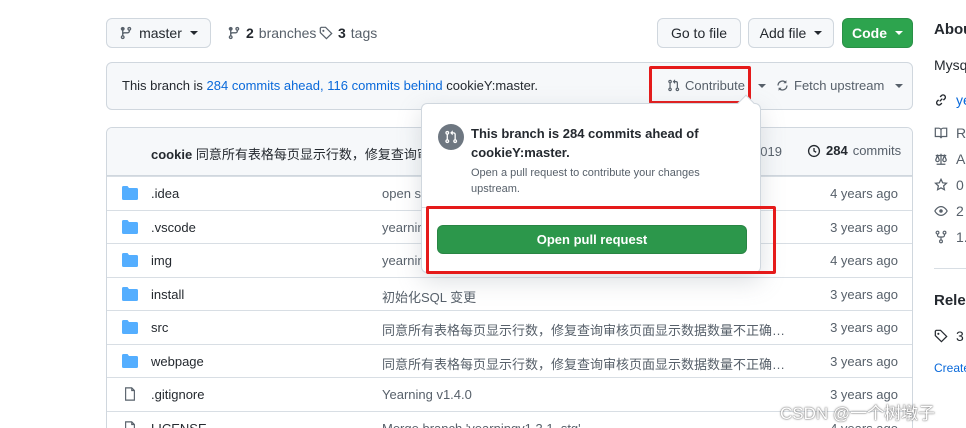  What do you see at coordinates (950, 29) in the screenshot?
I see `about-heading: About` at bounding box center [950, 29].